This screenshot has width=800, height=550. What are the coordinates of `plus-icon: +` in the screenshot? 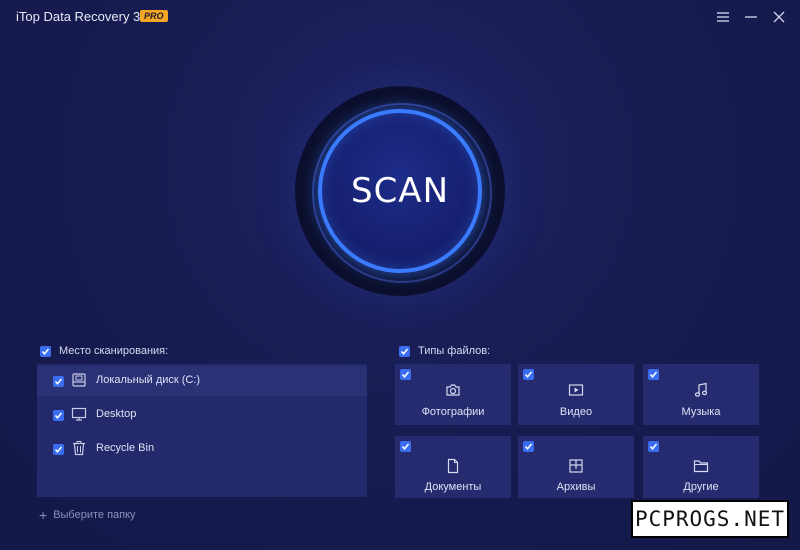 It's located at (43, 515).